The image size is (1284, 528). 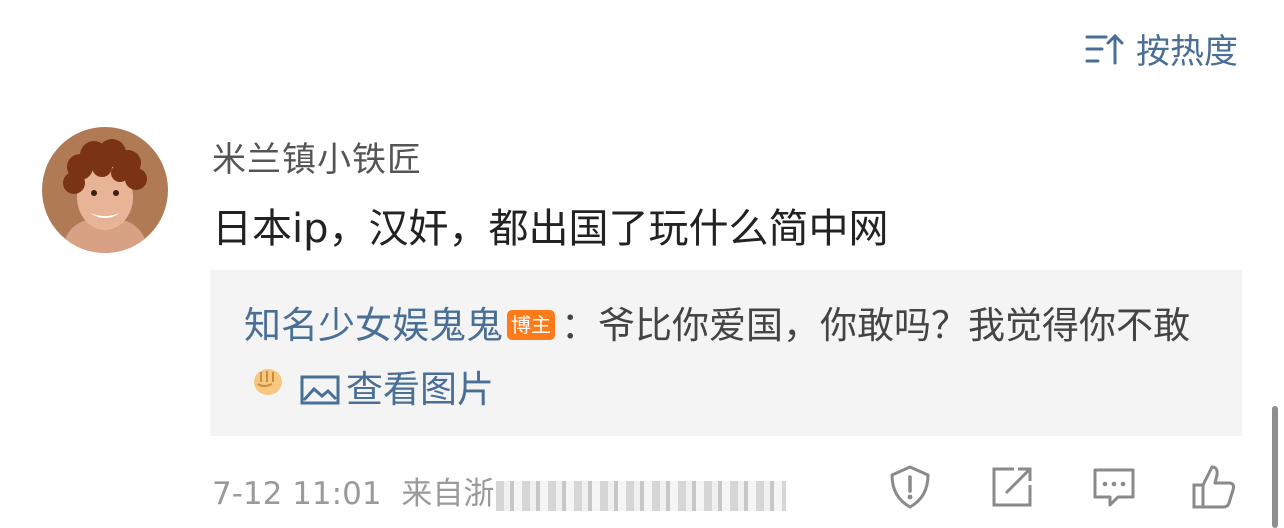 I want to click on comment-text: 日本ip，汉奸，都出国了玩什么简中网, so click(x=550, y=229).